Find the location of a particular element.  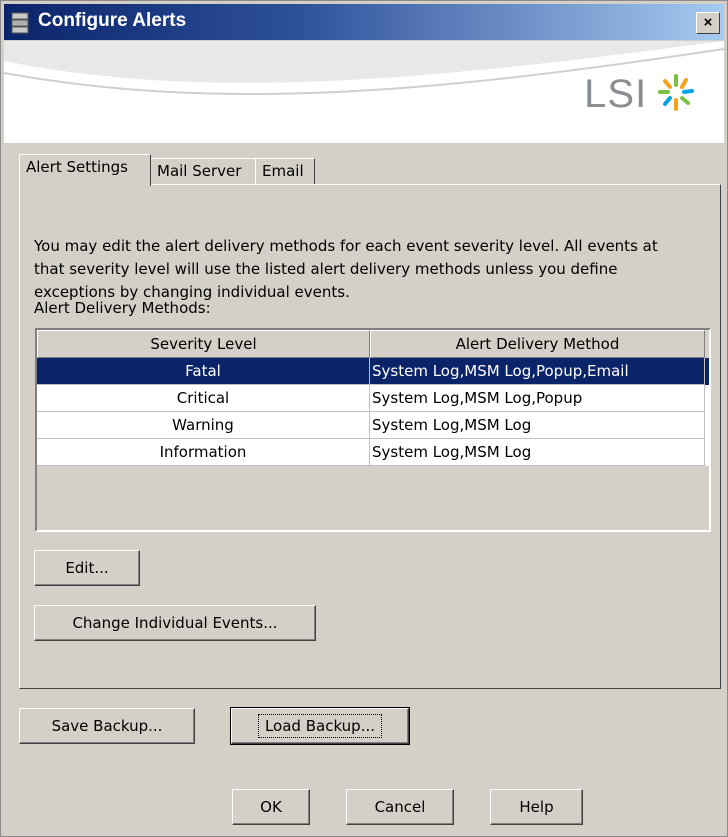

close-button: × is located at coordinates (708, 23).